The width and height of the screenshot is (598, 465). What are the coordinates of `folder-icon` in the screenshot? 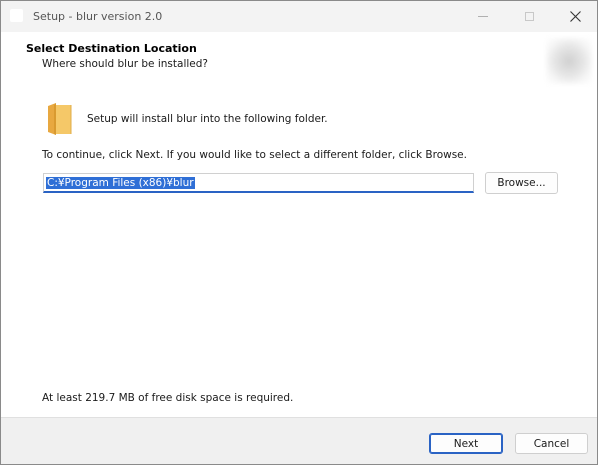 It's located at (59, 119).